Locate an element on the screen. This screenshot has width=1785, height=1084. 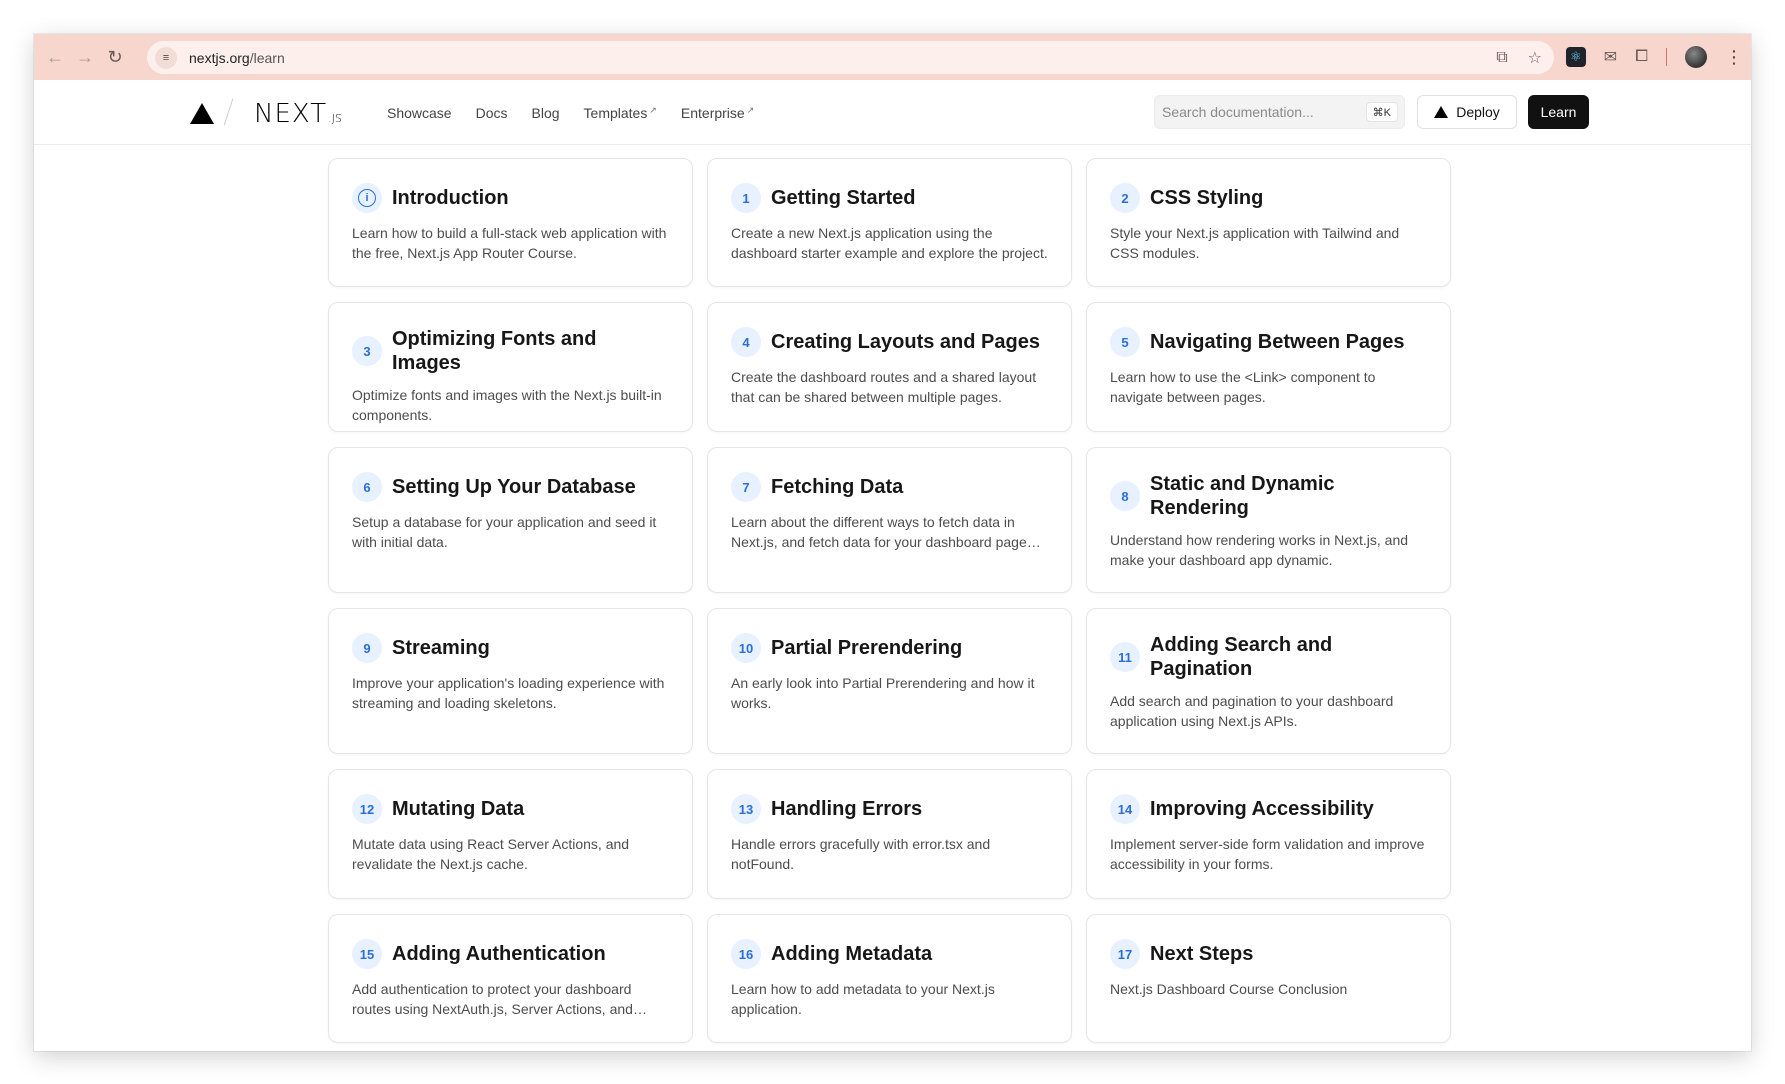
nav-enterprise: Enterprise ↗ is located at coordinates (717, 113).